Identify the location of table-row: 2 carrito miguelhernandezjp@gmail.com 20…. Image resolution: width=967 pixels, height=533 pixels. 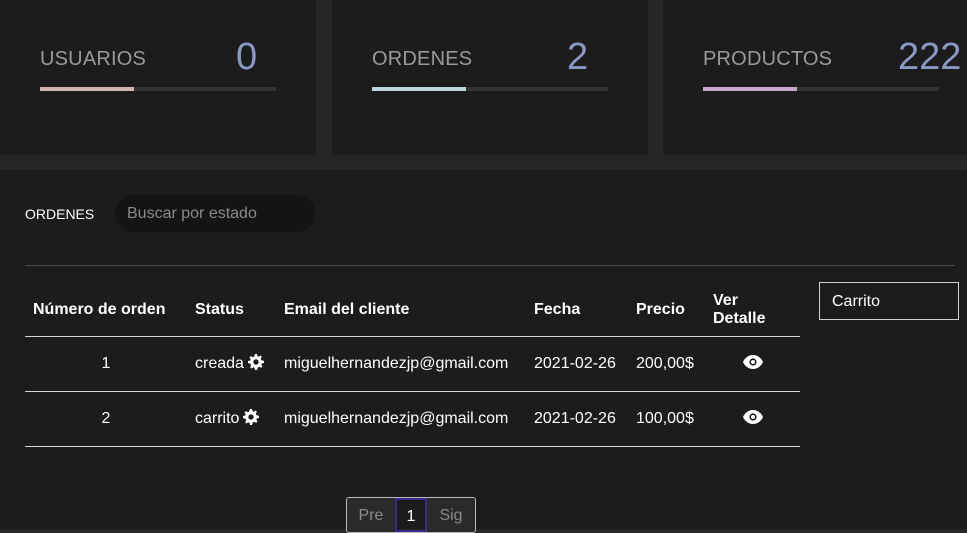
(412, 419).